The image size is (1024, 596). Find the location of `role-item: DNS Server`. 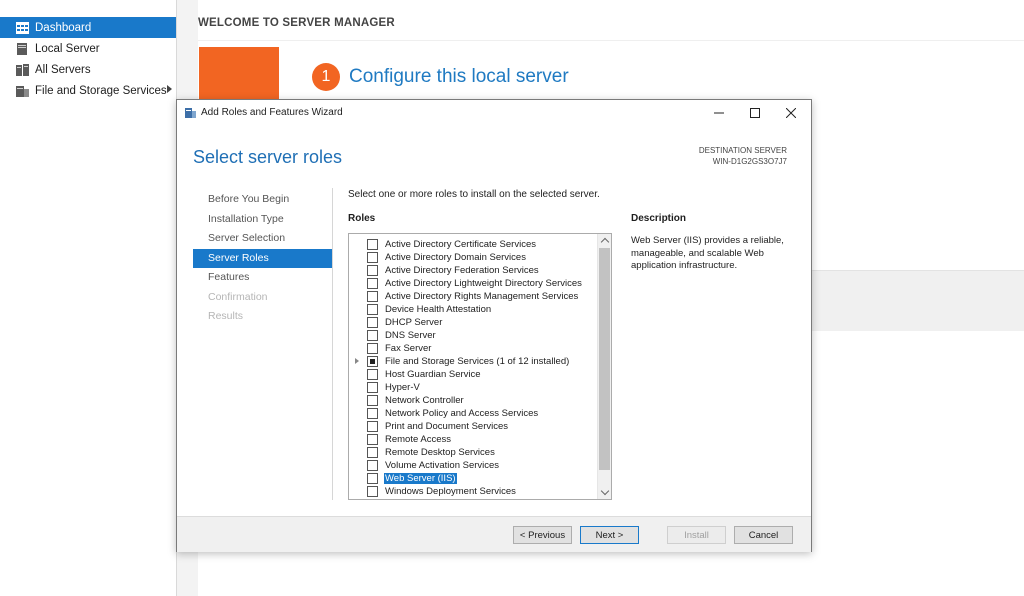

role-item: DNS Server is located at coordinates (473, 335).